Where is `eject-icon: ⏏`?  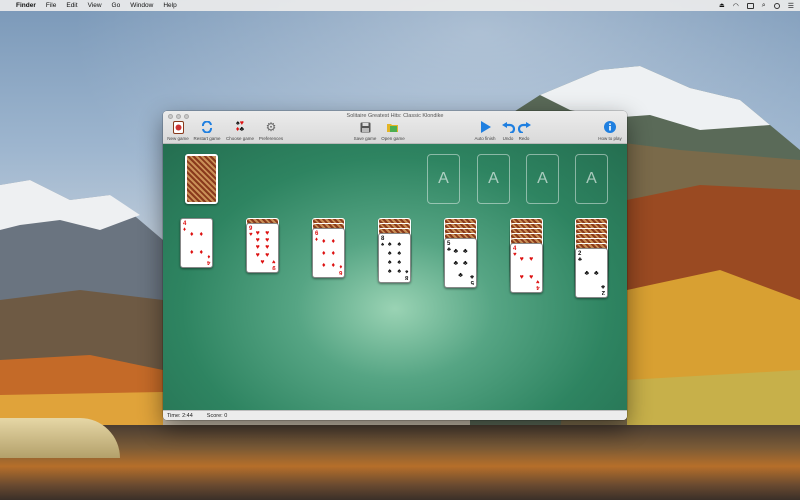
eject-icon: ⏏ is located at coordinates (722, 5).